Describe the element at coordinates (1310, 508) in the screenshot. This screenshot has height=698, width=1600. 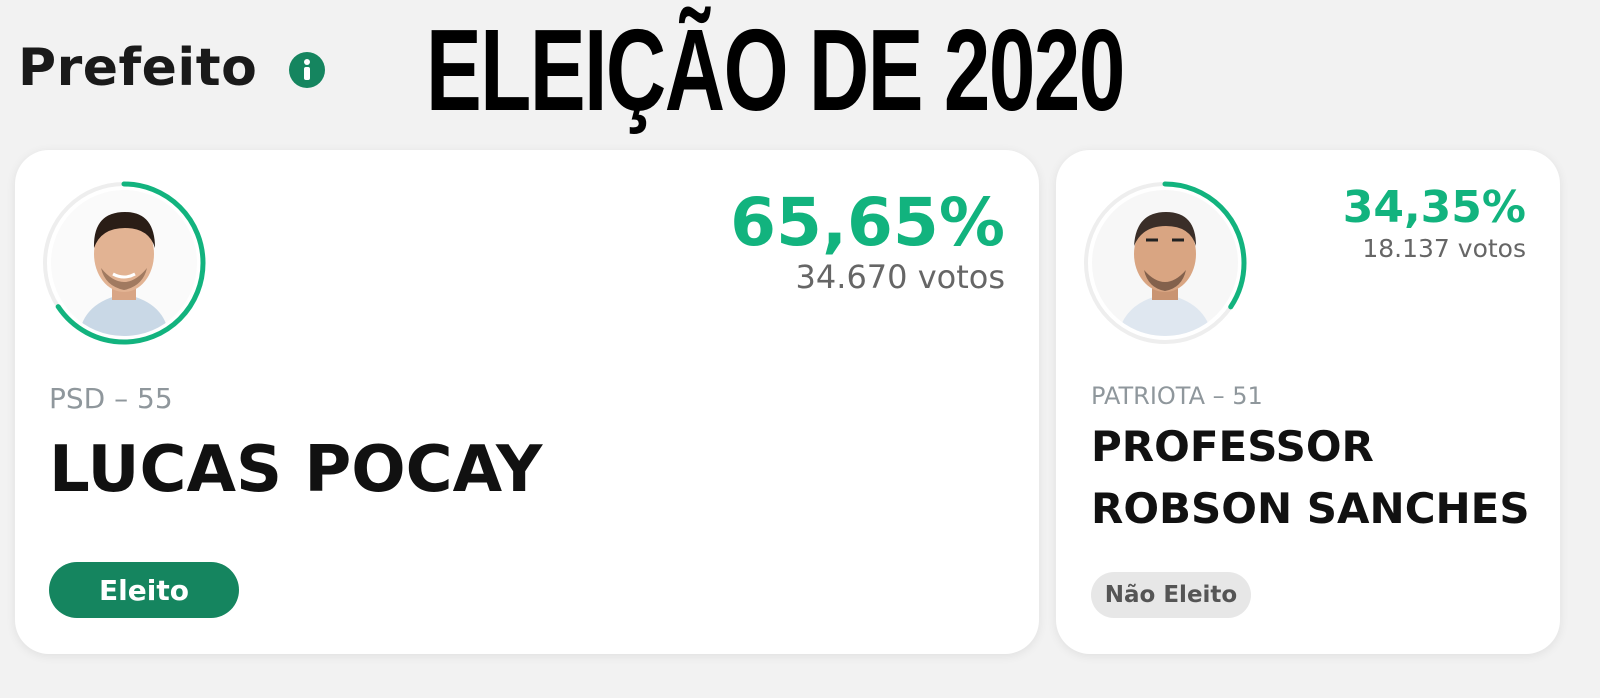
I see `candidate-name-line-2: ROBSON SANCHES` at that location.